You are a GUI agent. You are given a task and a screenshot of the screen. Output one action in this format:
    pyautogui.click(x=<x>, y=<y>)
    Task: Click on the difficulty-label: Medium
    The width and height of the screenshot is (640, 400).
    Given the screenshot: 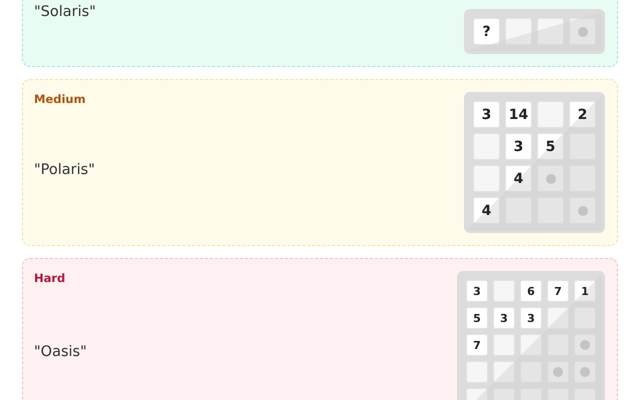 What is the action you would take?
    pyautogui.click(x=60, y=99)
    